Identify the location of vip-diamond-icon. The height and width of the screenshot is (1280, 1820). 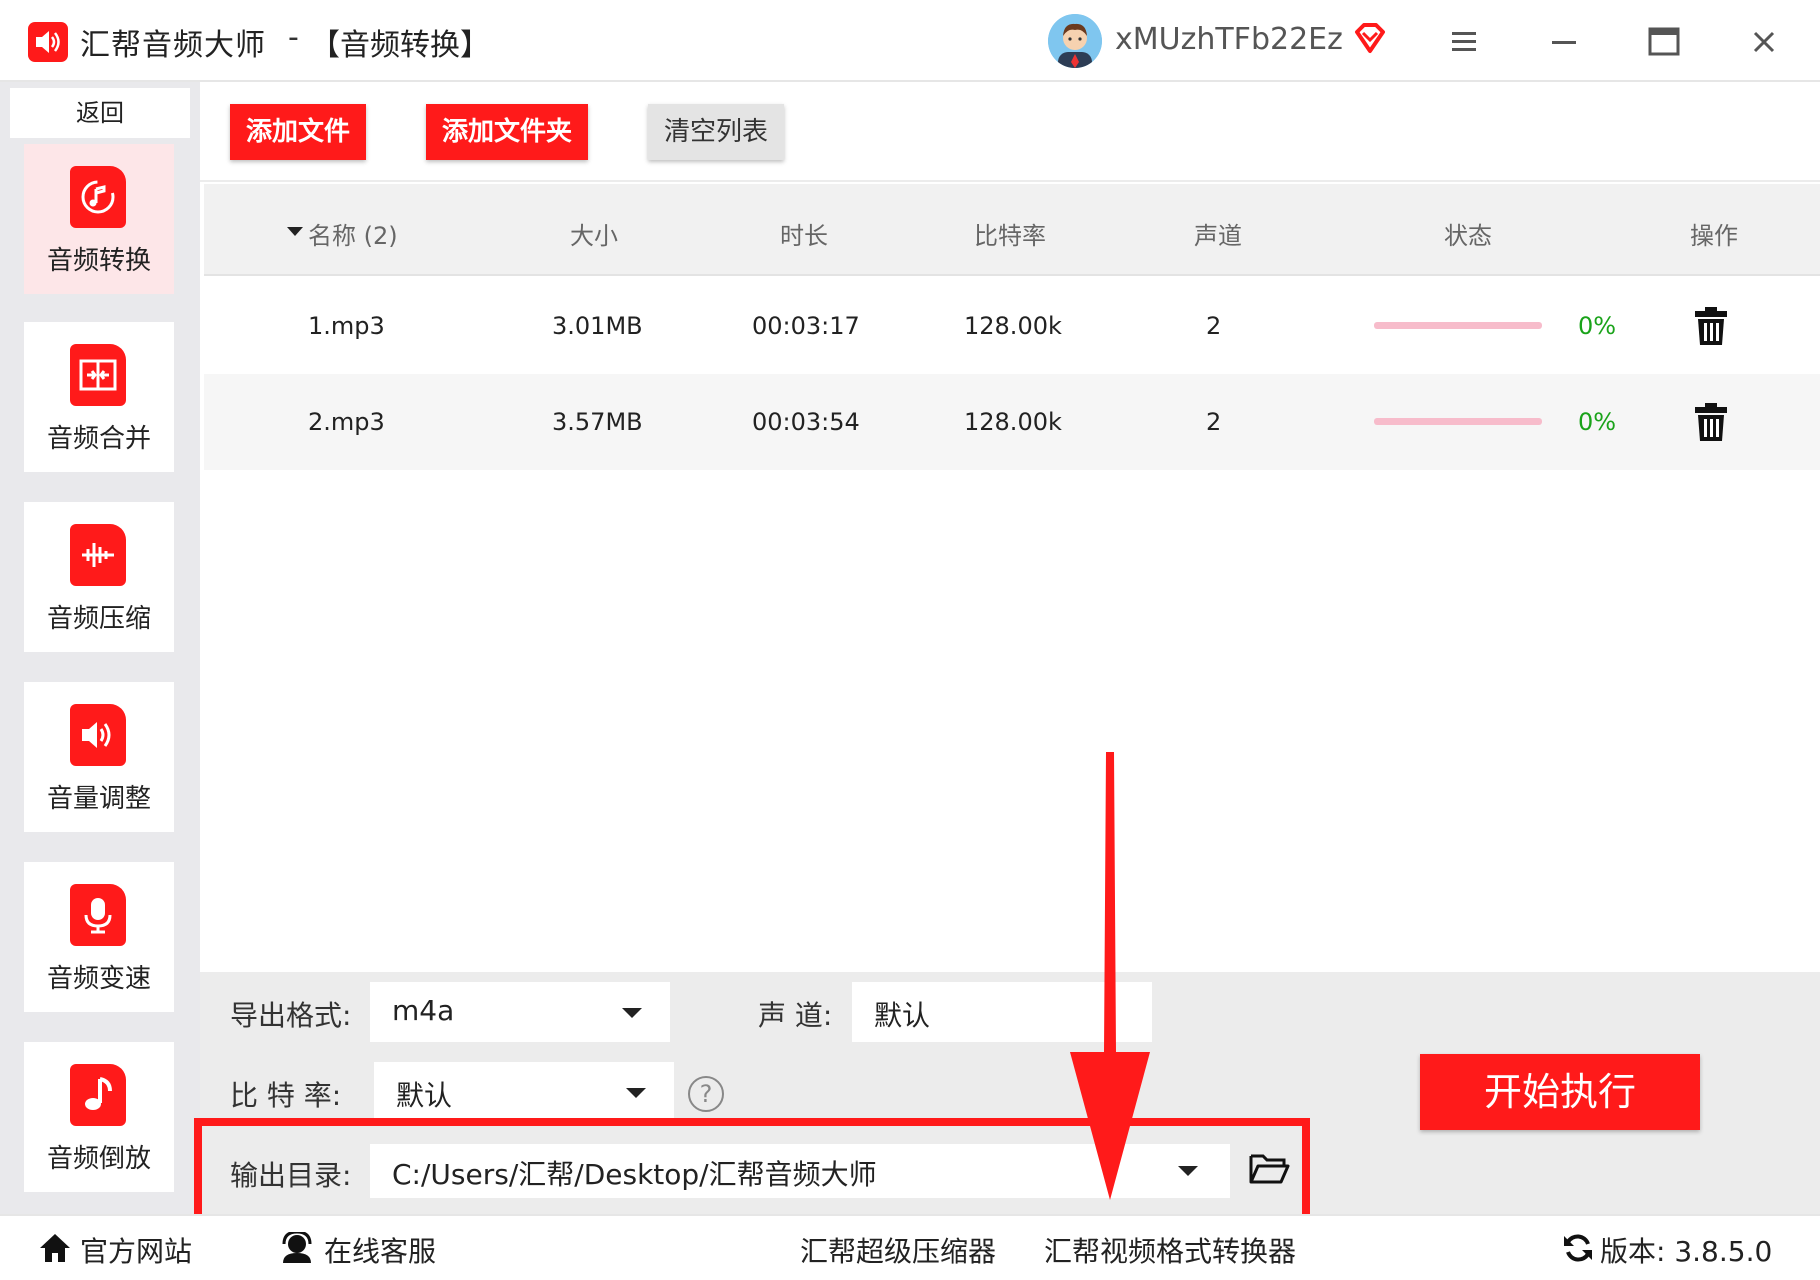
(1370, 40).